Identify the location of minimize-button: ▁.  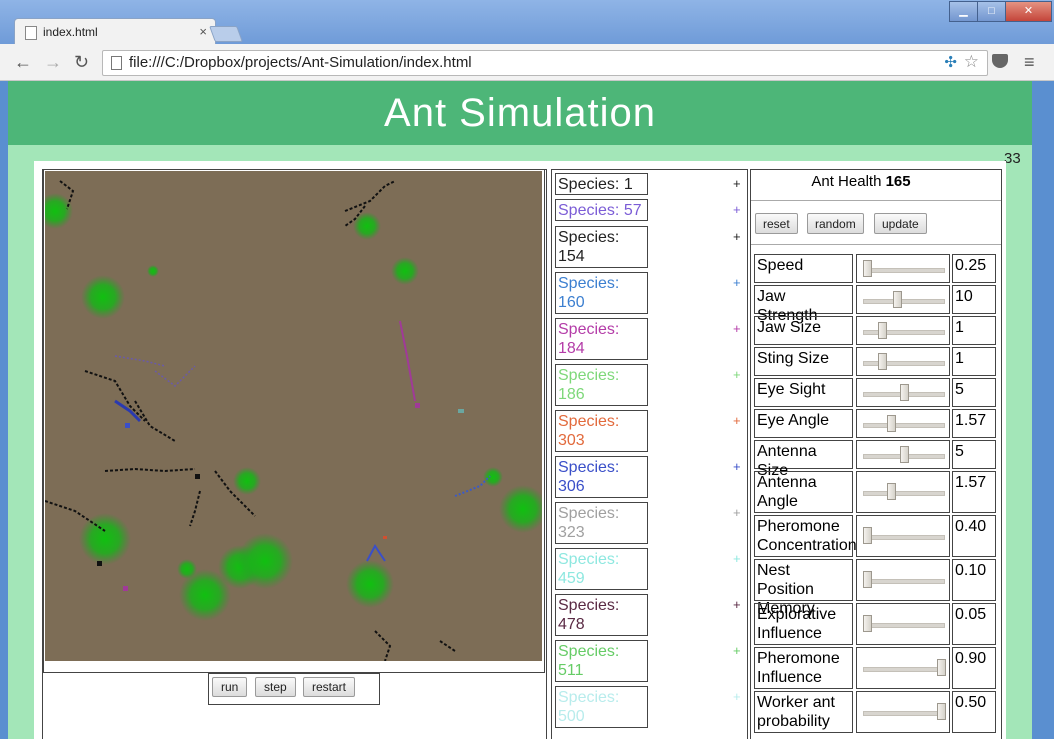
(963, 11).